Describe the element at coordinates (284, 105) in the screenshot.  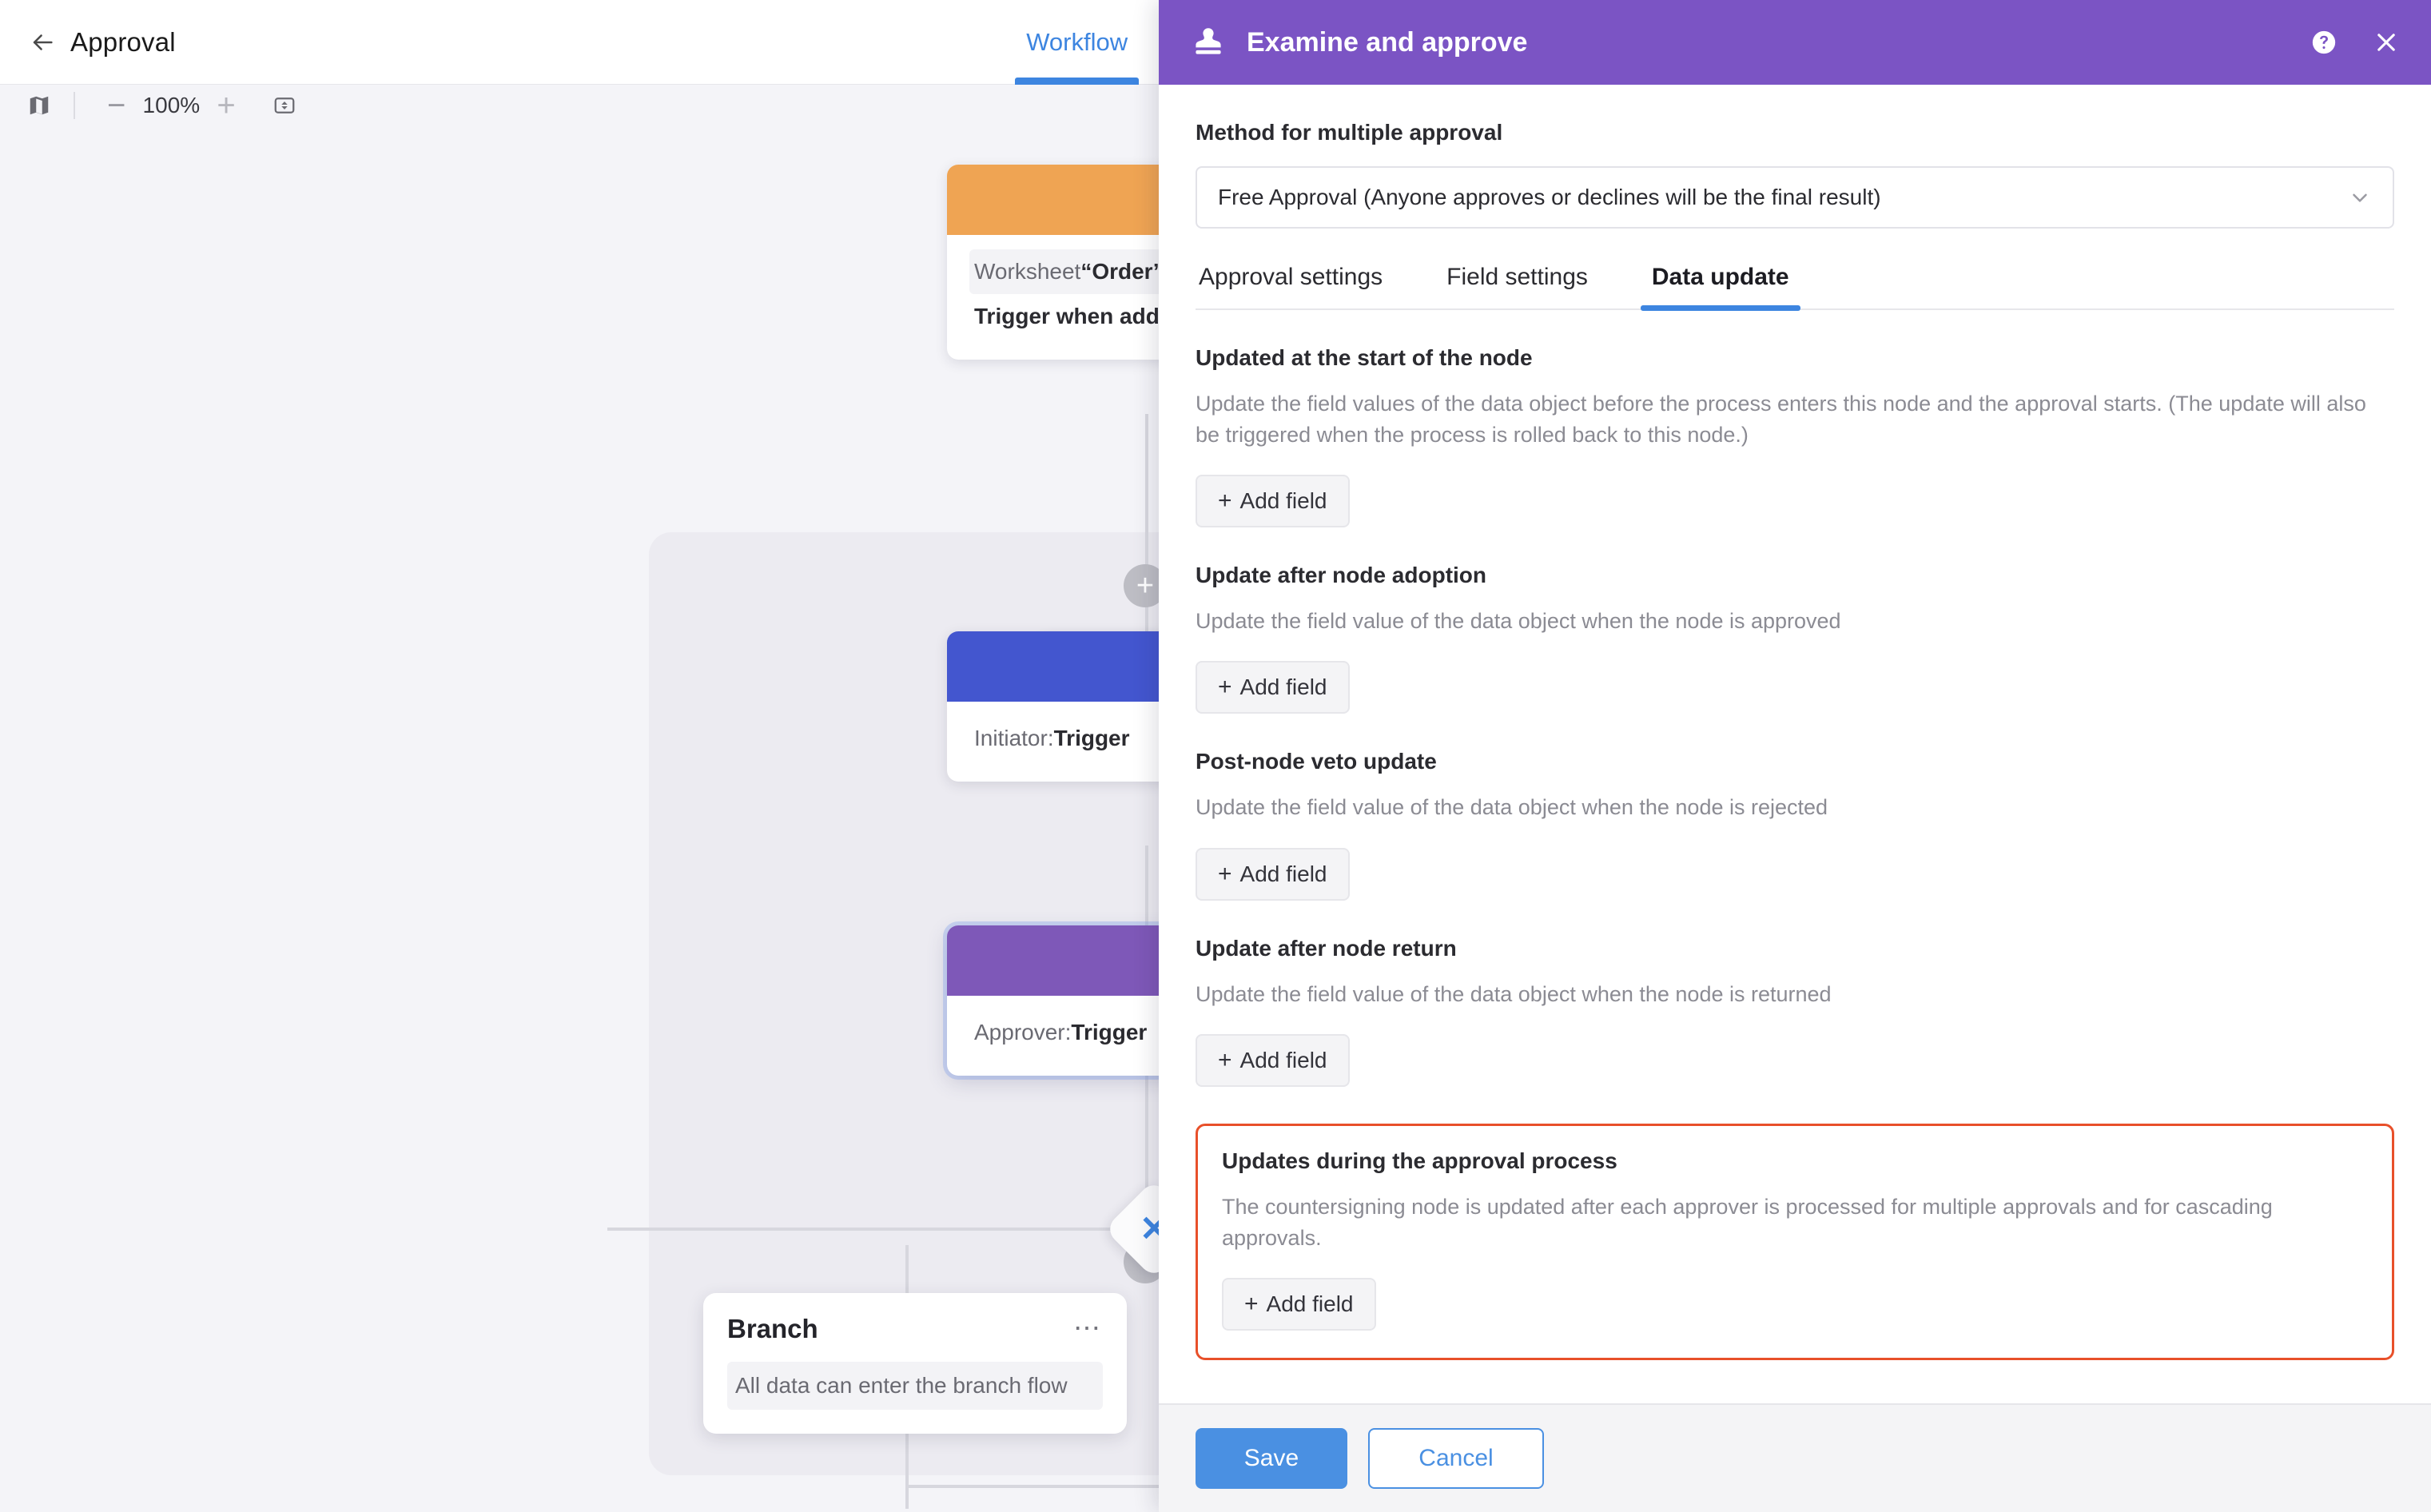
I see `fit-to-screen-icon` at that location.